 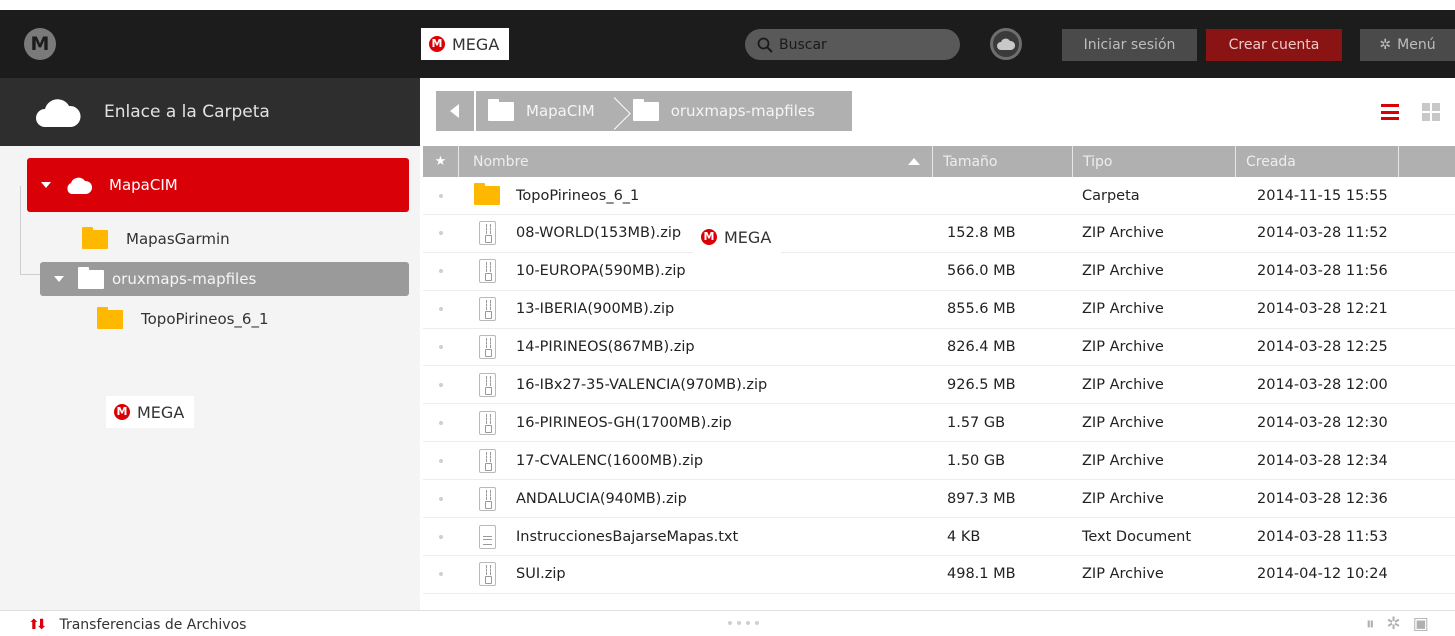 I want to click on column-header-created: Creada, so click(x=1317, y=161).